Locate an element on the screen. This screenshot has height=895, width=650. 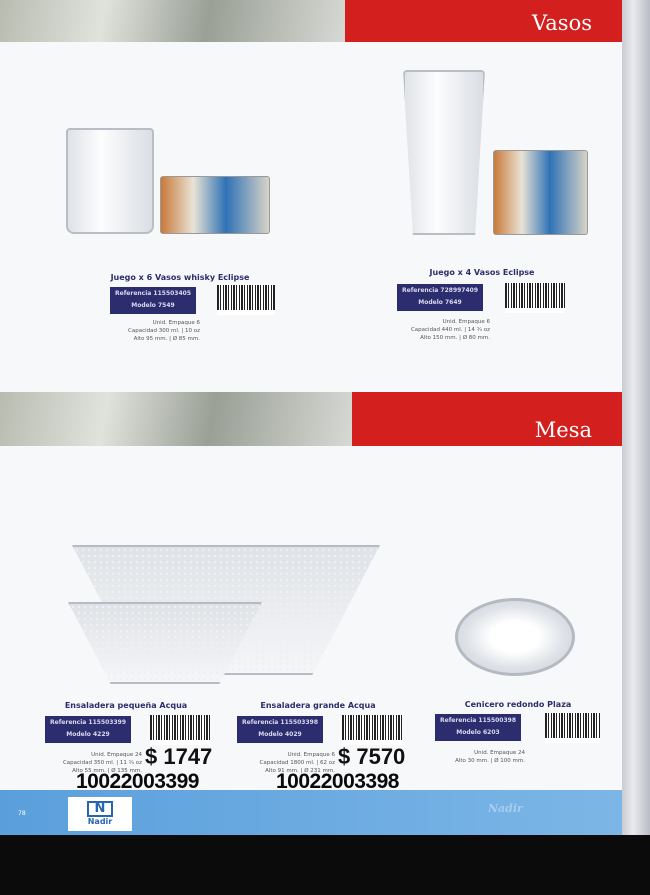
product-title: Ensaladera grande Acqua is located at coordinates (318, 705).